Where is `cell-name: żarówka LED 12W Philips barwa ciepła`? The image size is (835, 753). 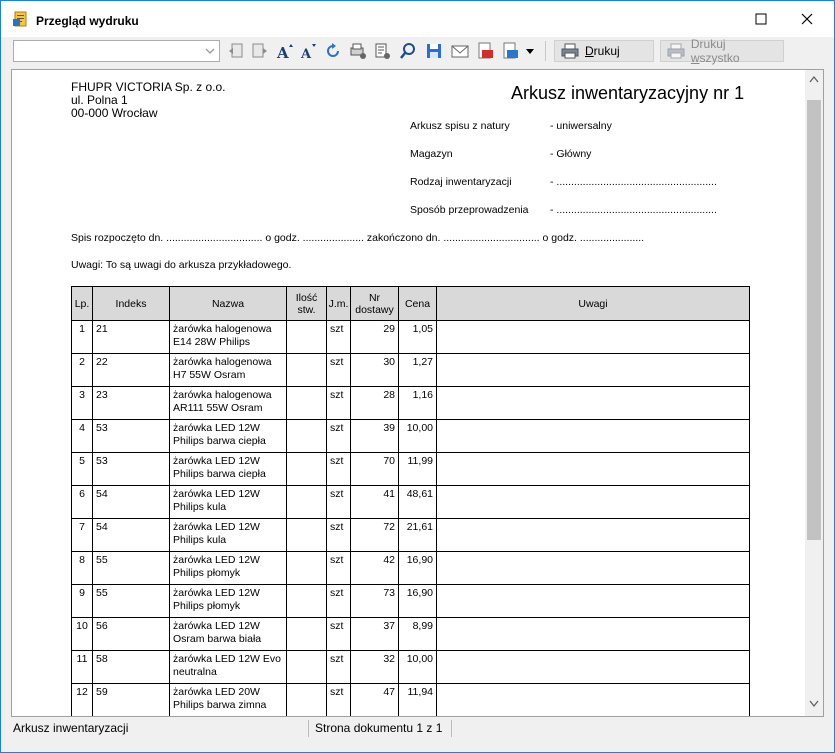
cell-name: żarówka LED 12W Philips barwa ciepła is located at coordinates (228, 469).